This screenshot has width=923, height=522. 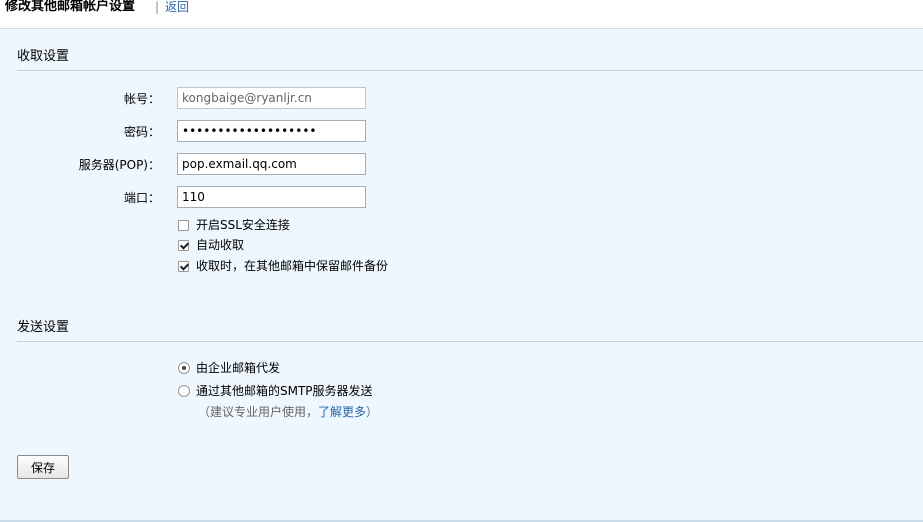 I want to click on smtp-hint: （建议专业用户使用，了解更多）, so click(x=288, y=412).